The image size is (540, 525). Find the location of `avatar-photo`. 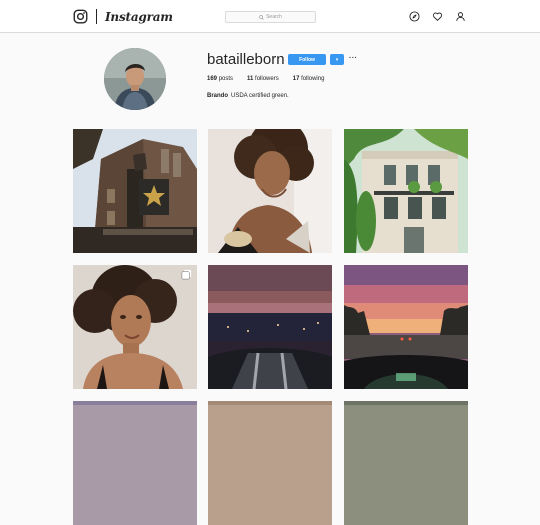

avatar-photo is located at coordinates (135, 79).